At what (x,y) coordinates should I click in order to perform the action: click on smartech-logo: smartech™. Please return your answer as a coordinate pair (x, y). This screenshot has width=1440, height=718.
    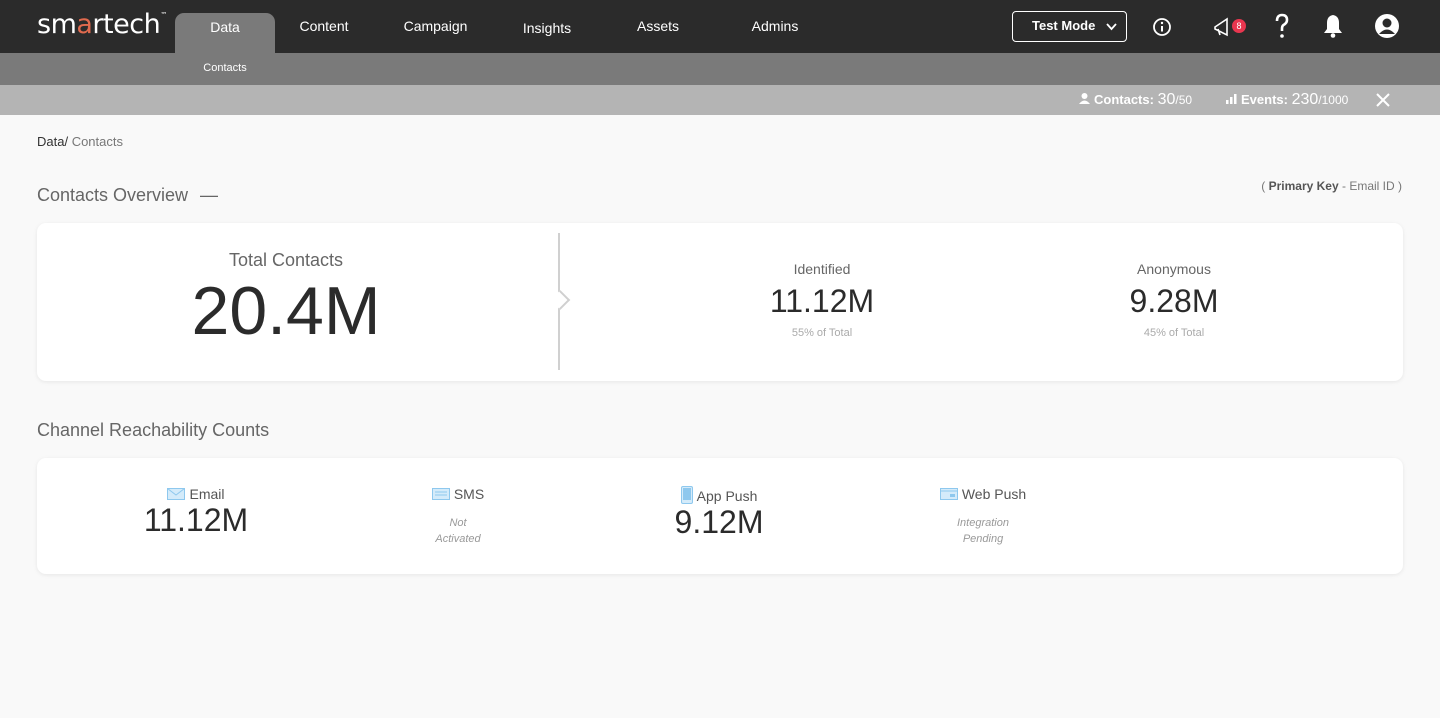
    Looking at the image, I should click on (102, 24).